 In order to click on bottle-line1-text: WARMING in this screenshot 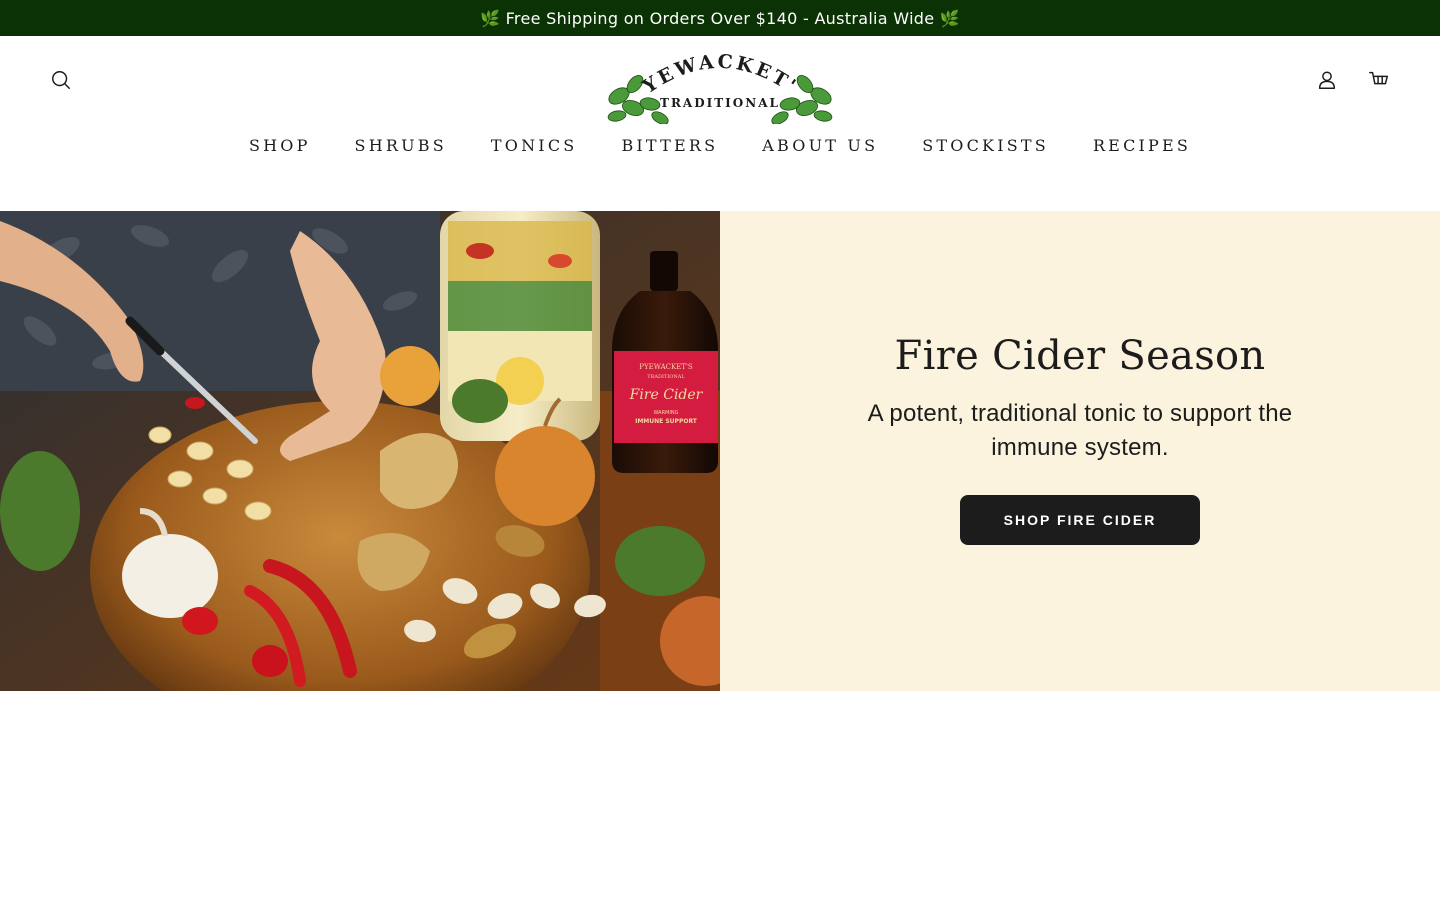, I will do `click(666, 413)`.